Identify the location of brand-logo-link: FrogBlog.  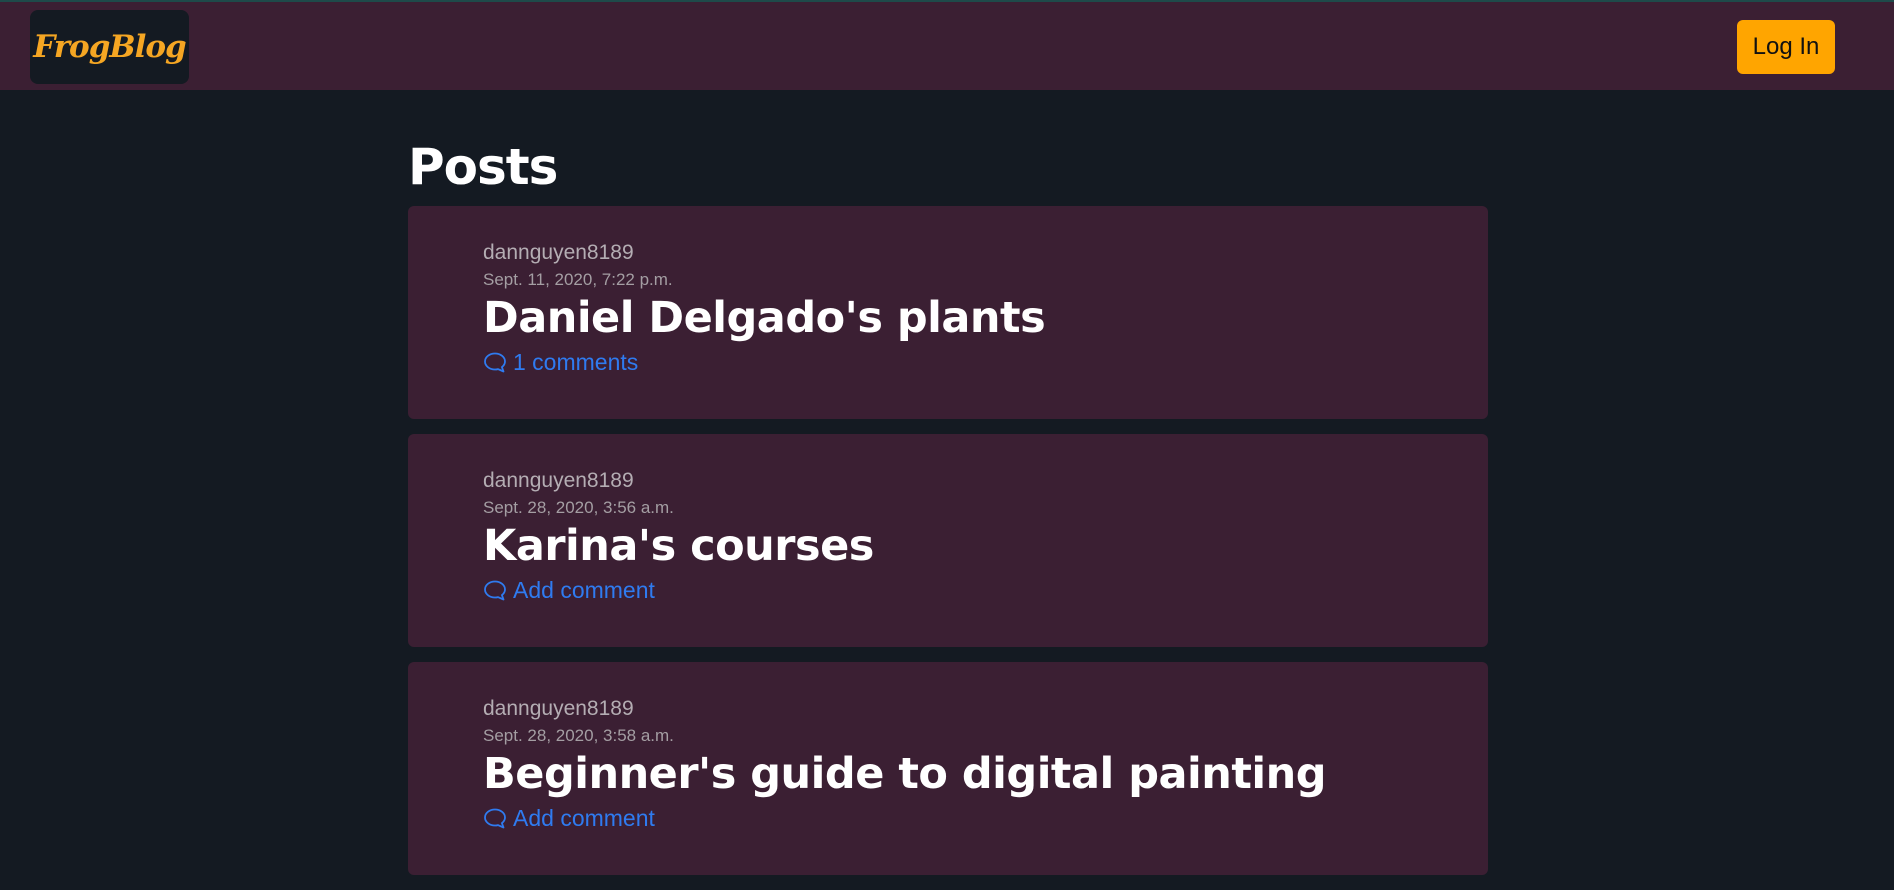
(109, 47).